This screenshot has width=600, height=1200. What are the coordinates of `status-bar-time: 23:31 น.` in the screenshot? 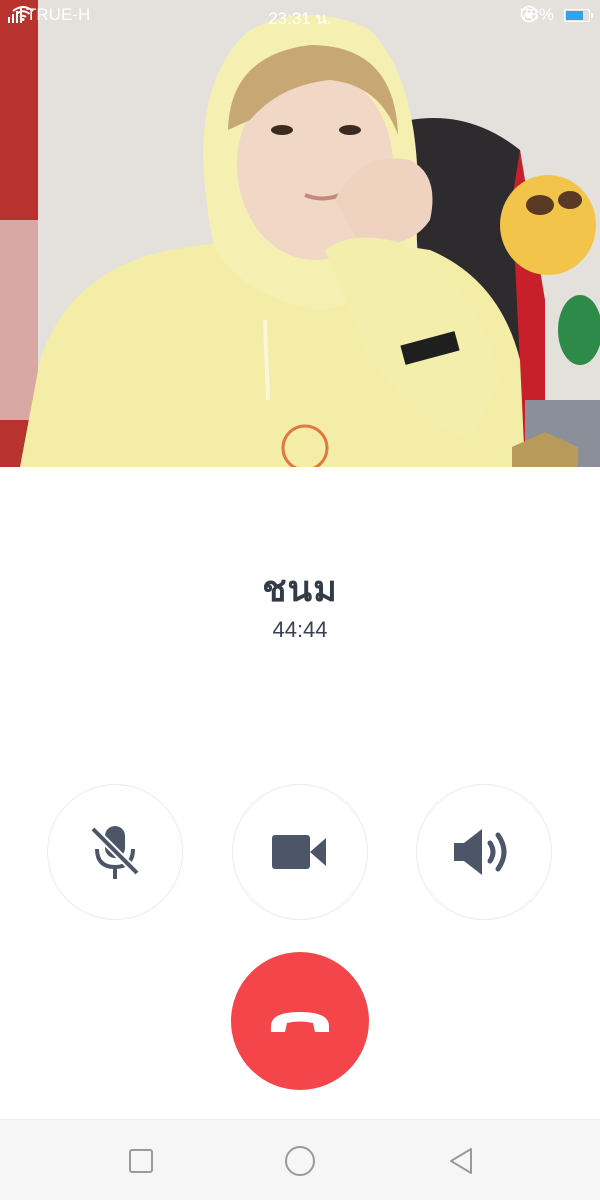 It's located at (300, 18).